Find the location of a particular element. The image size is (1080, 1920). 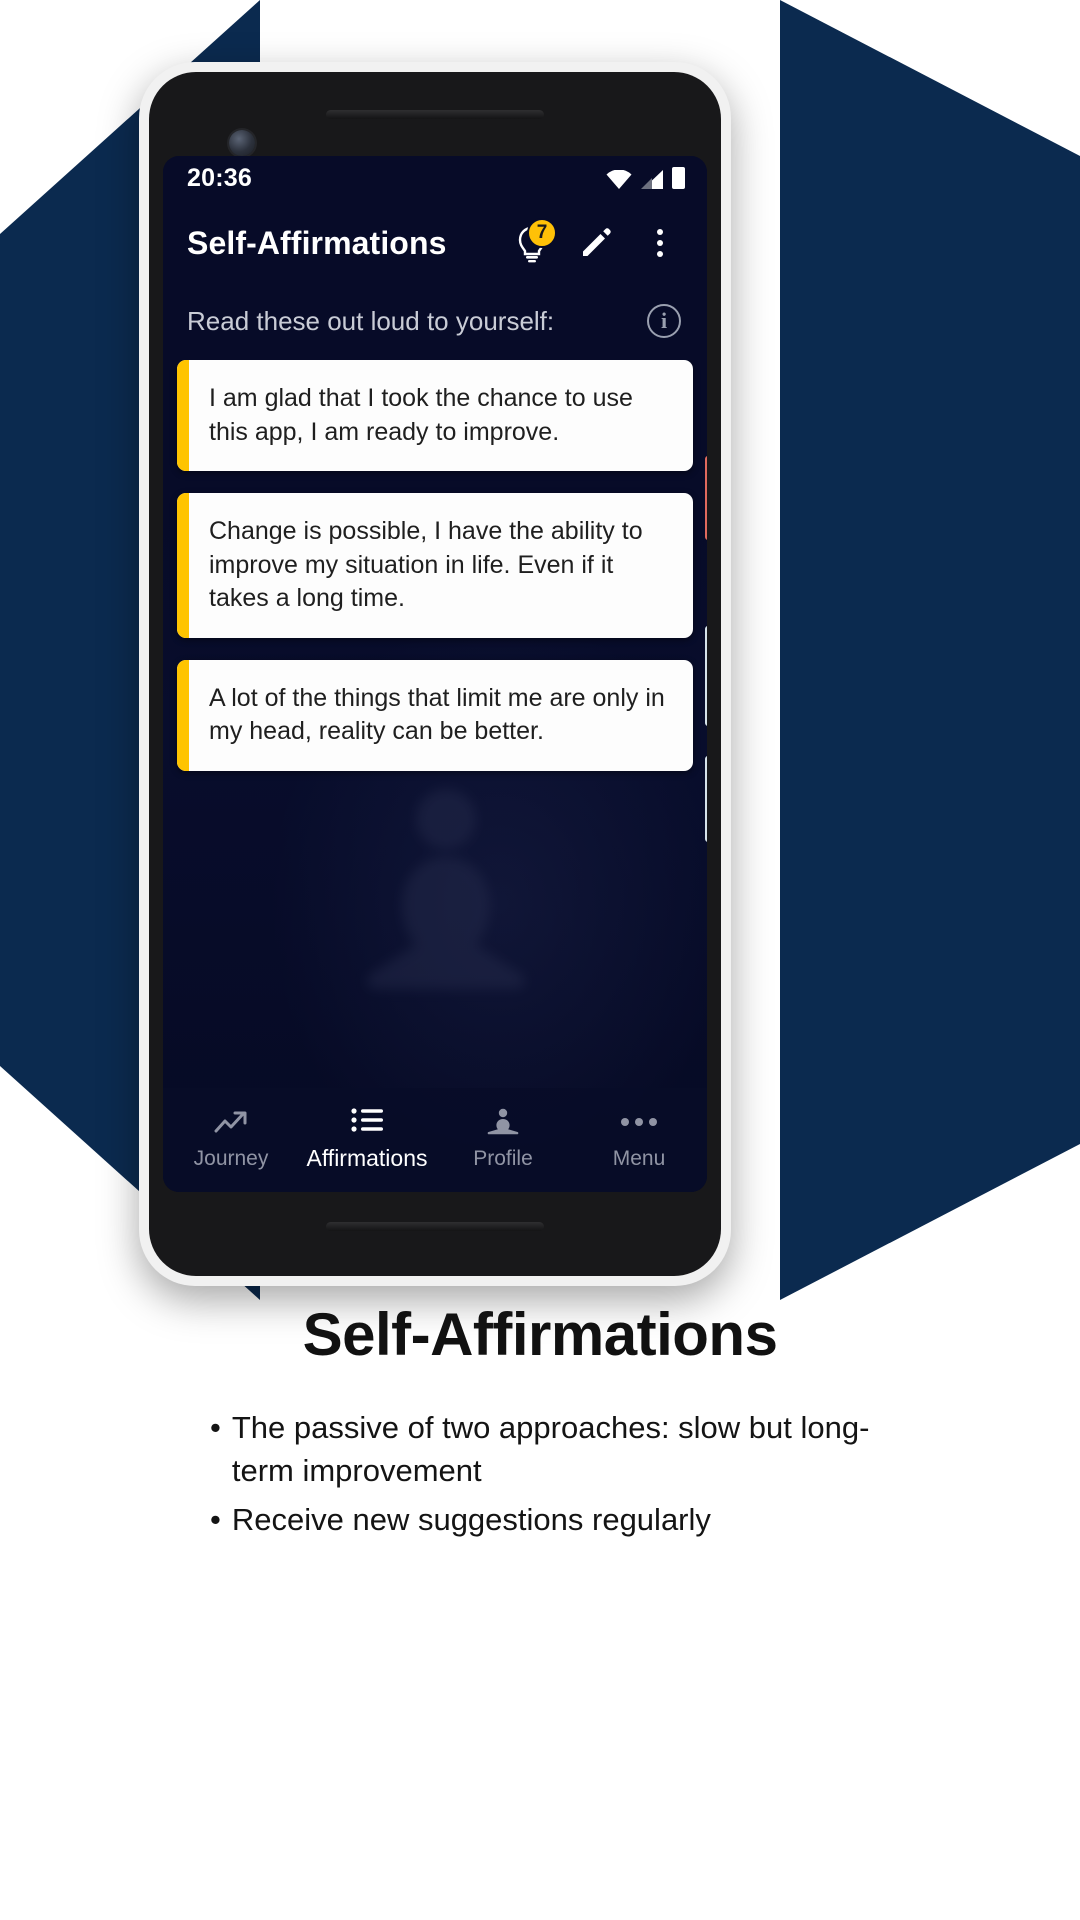

phone-top-bezel is located at coordinates (435, 125).